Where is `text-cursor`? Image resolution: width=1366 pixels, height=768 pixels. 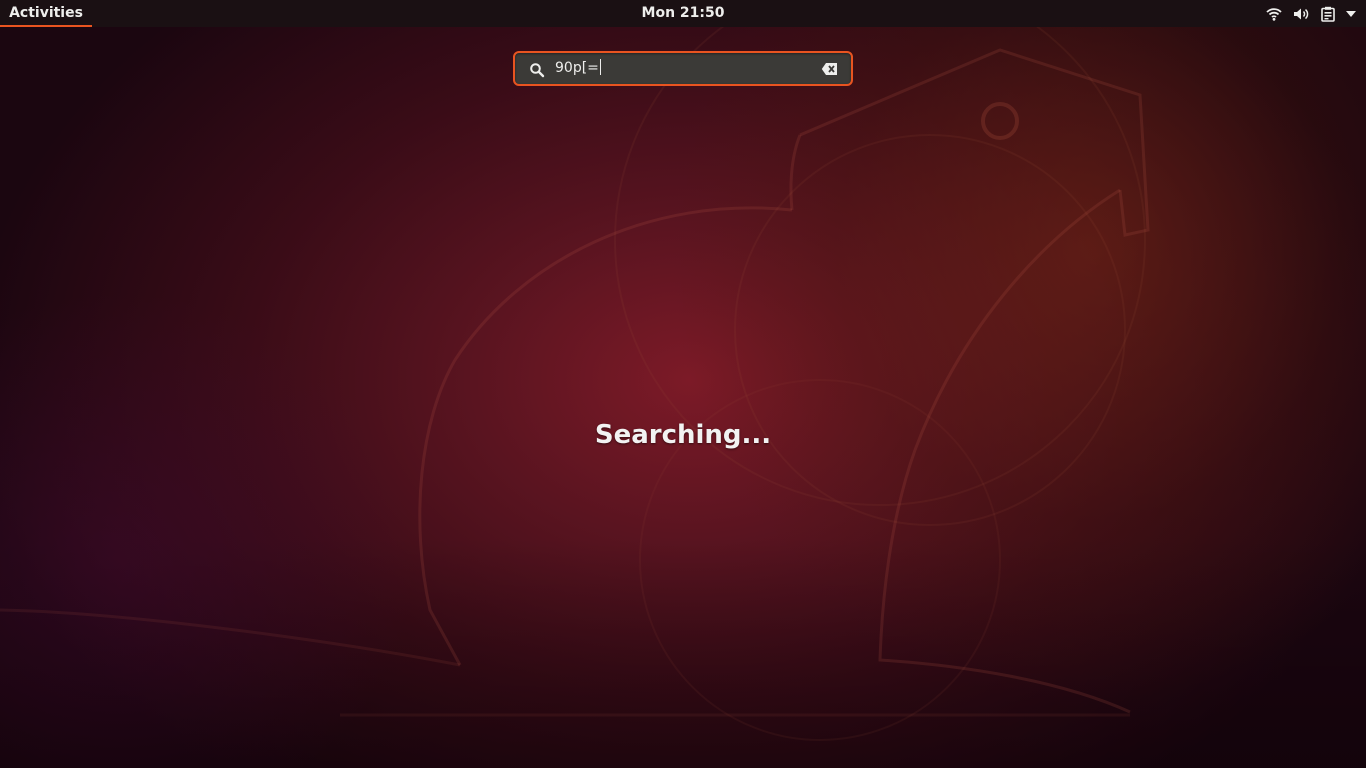 text-cursor is located at coordinates (600, 67).